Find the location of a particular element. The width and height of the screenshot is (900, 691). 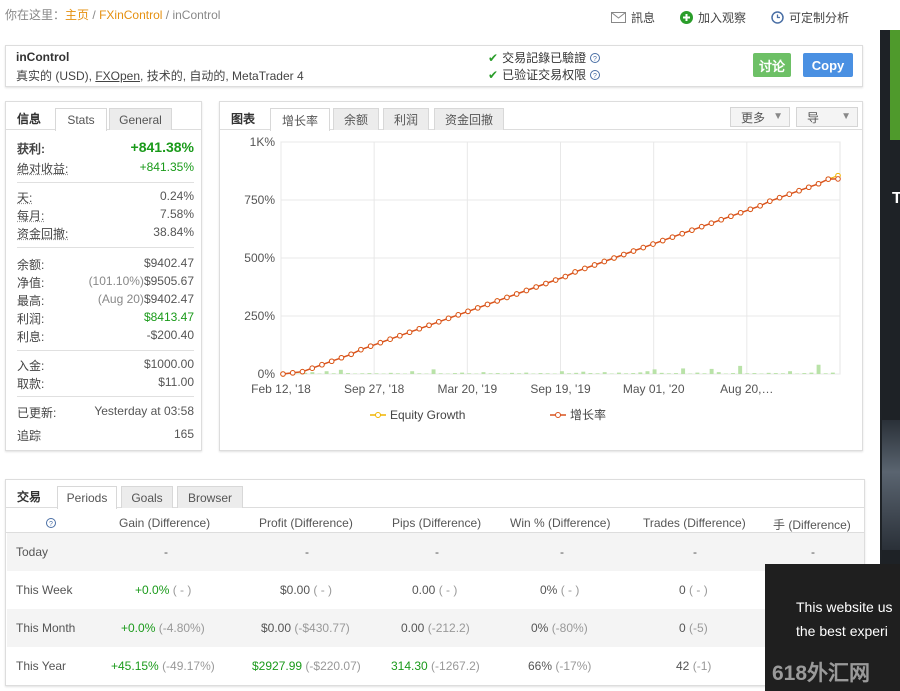

table-row: Today - - - - - - is located at coordinates (435, 552).